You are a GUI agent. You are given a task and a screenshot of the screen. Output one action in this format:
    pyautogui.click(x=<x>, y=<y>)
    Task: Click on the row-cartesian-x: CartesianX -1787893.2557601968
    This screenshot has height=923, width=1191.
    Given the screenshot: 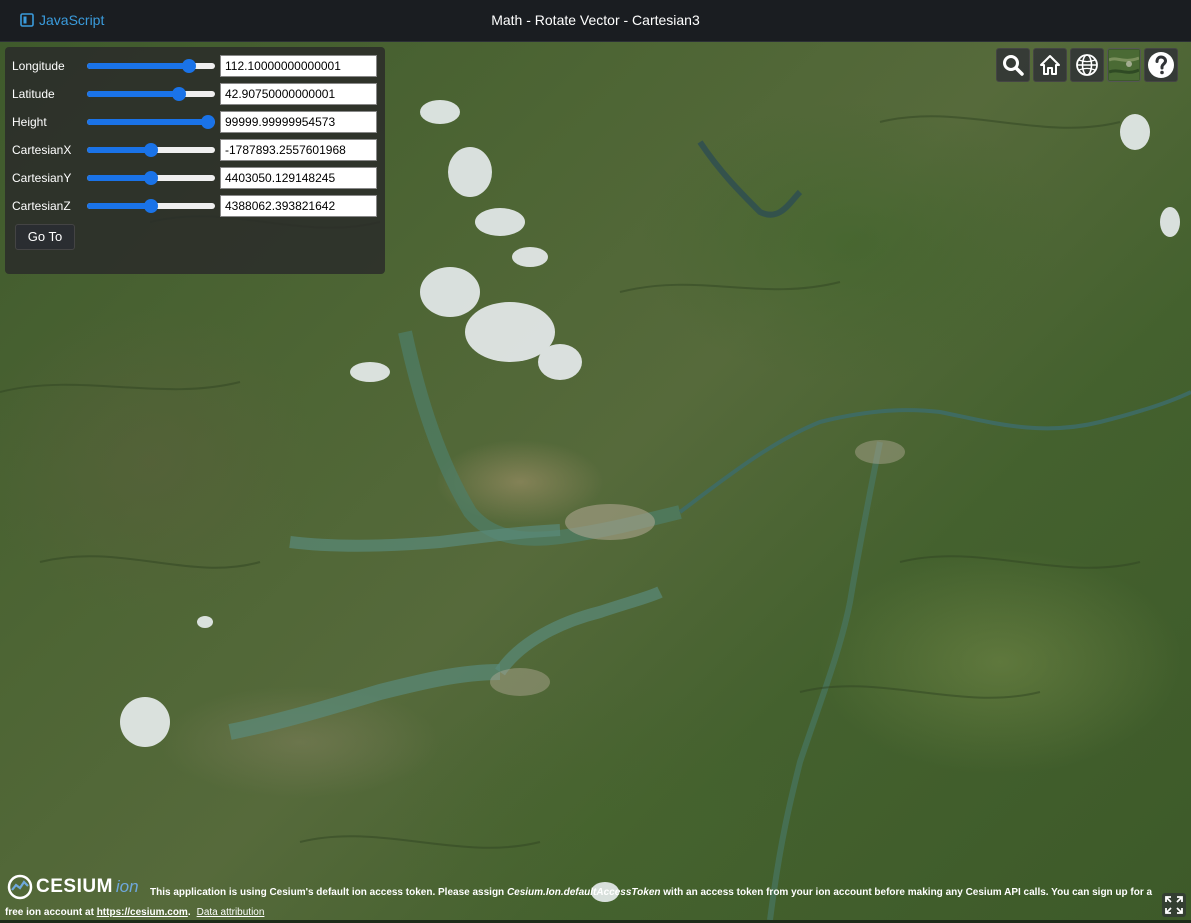 What is the action you would take?
    pyautogui.click(x=195, y=150)
    